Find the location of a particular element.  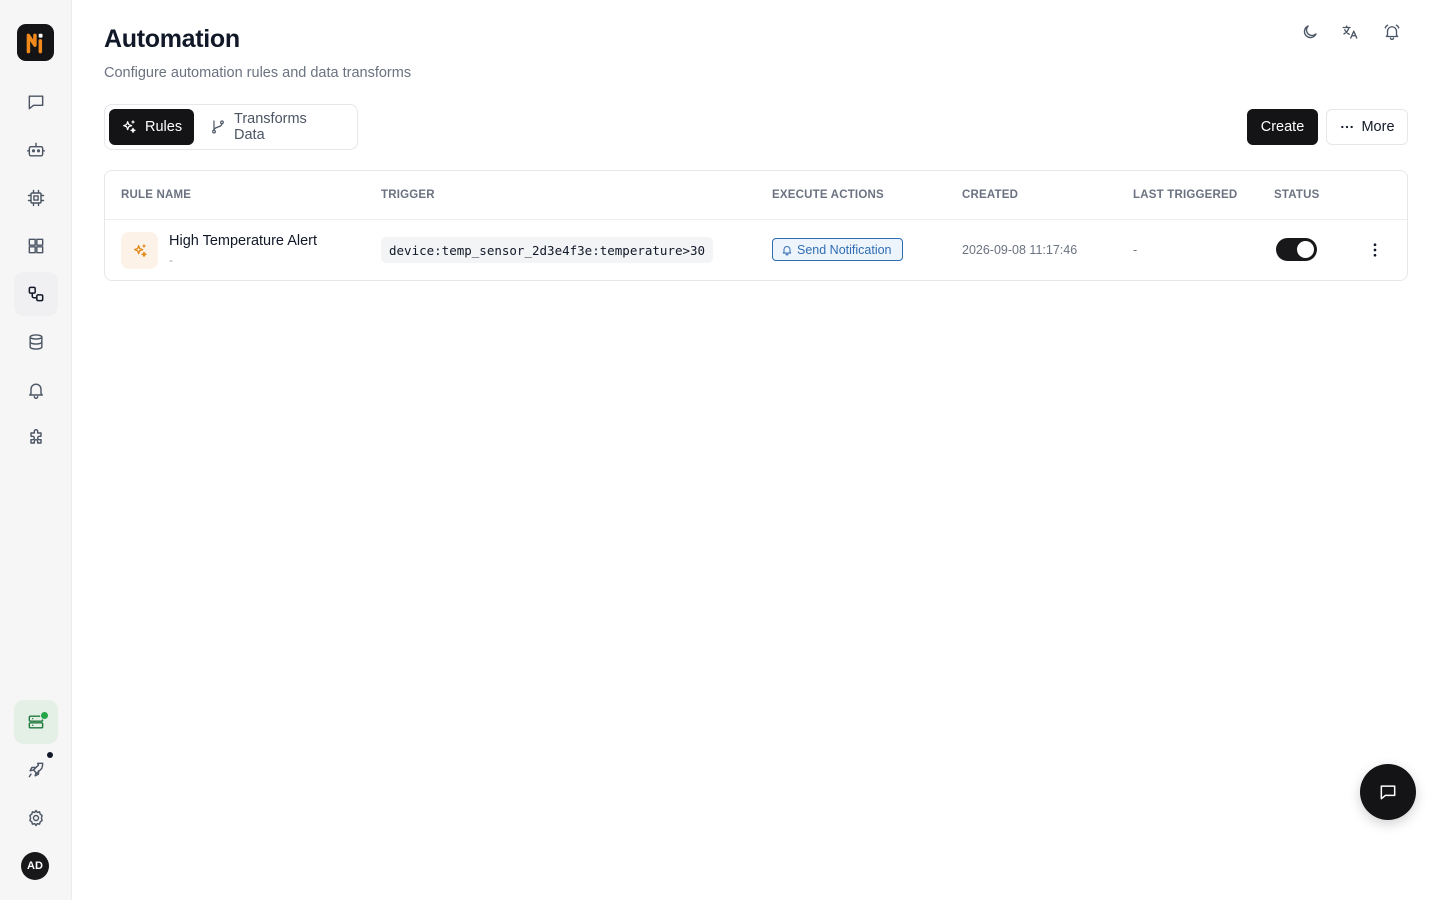

row-actions-button is located at coordinates (1375, 250).